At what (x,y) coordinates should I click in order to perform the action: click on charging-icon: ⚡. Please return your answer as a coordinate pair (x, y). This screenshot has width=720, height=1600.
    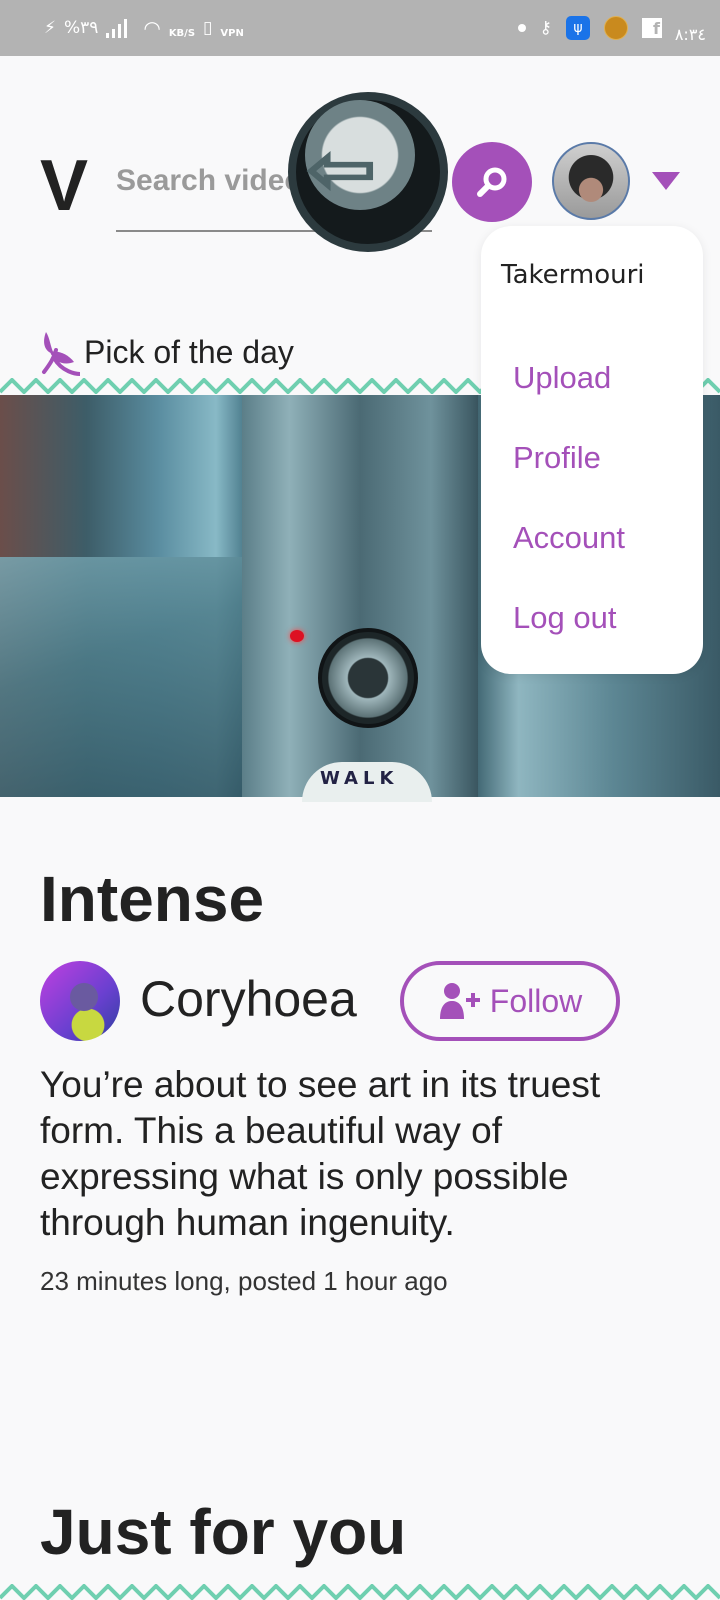
    Looking at the image, I should click on (50, 28).